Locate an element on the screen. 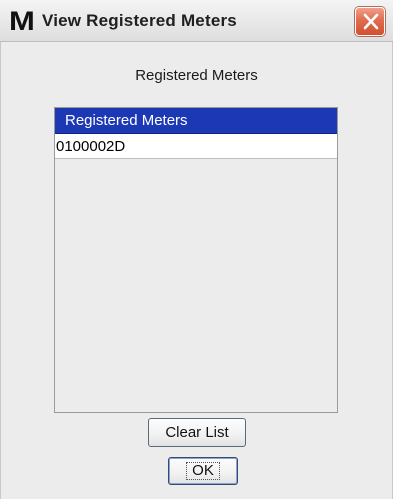 The width and height of the screenshot is (393, 499). section-heading: Registered Meters is located at coordinates (196, 75).